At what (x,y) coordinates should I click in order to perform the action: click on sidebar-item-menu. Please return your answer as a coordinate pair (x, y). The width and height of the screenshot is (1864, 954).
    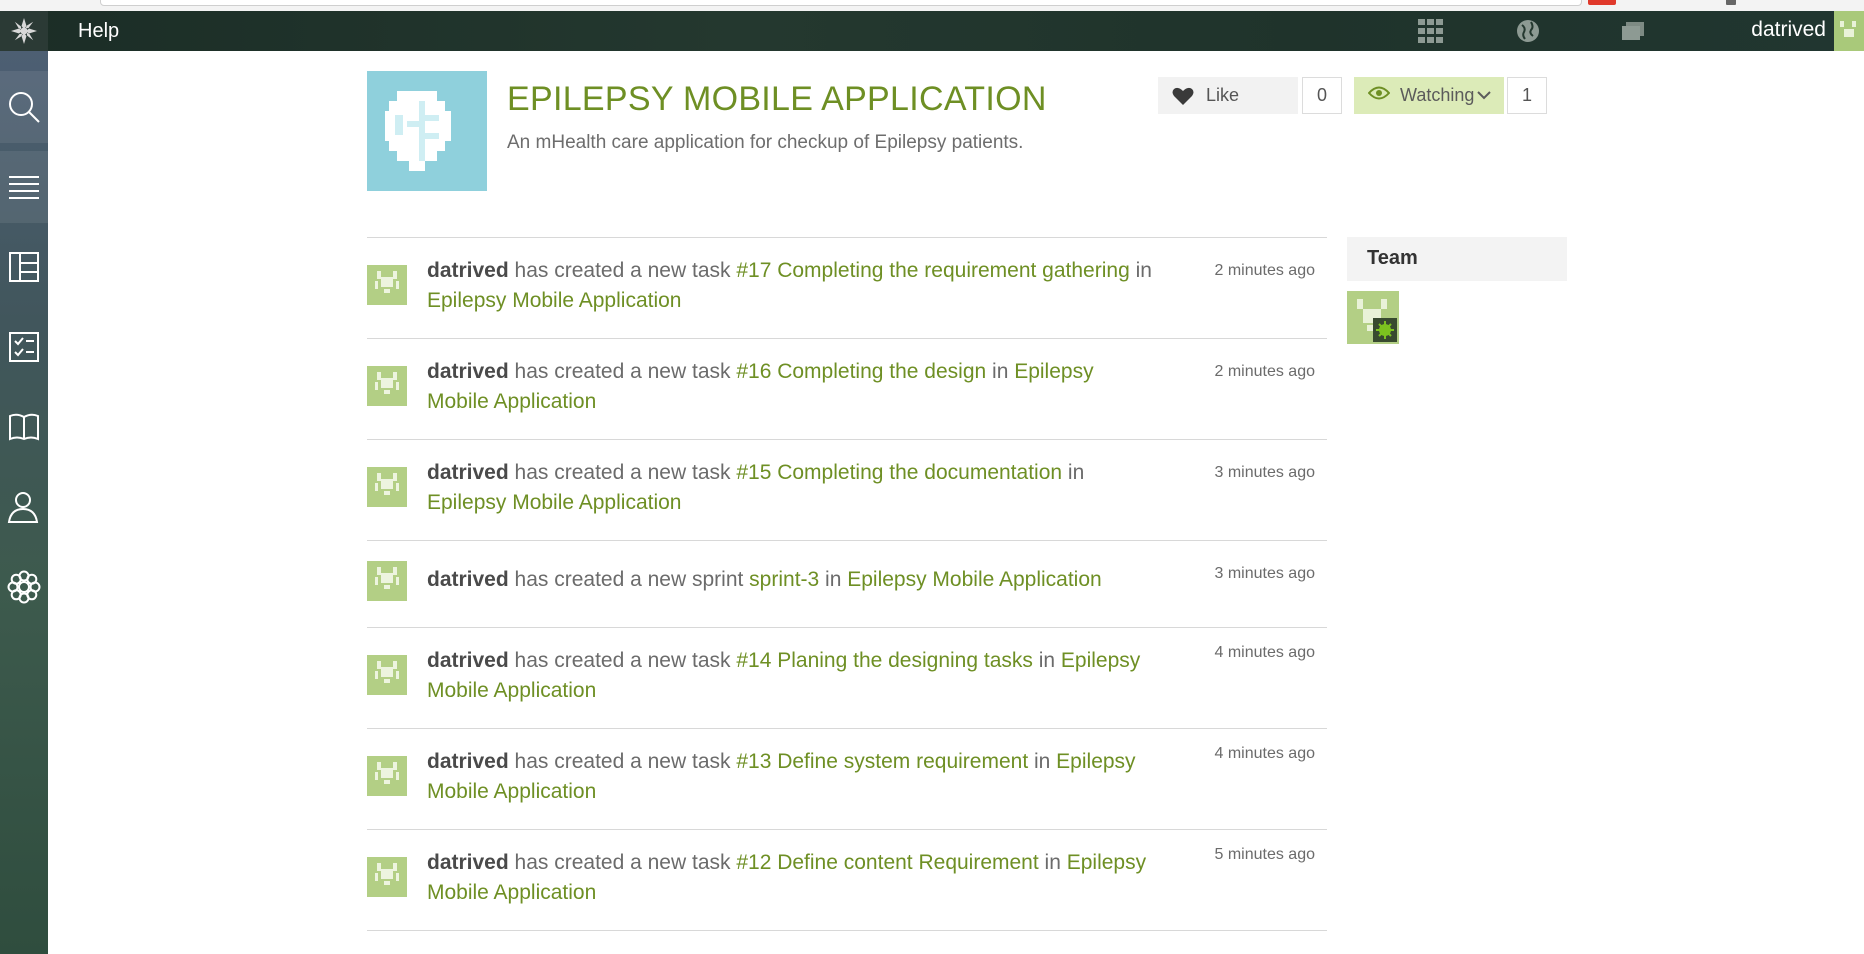
    Looking at the image, I should click on (24, 187).